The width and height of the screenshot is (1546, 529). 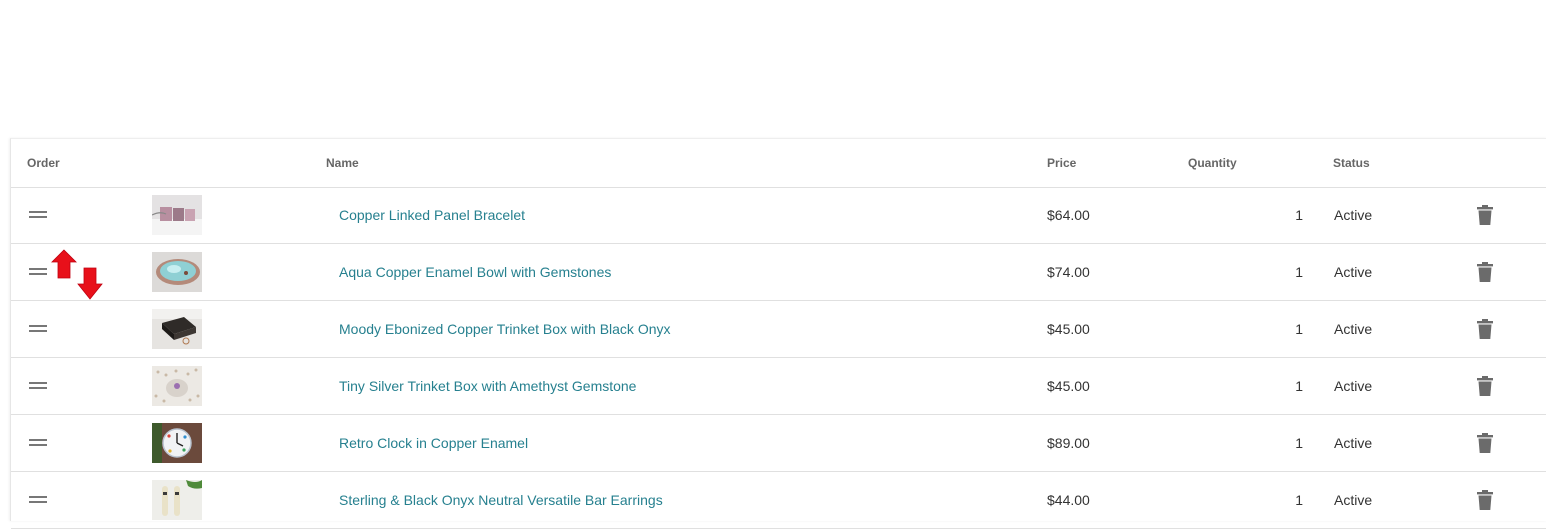 What do you see at coordinates (1351, 163) in the screenshot?
I see `header-status: Status` at bounding box center [1351, 163].